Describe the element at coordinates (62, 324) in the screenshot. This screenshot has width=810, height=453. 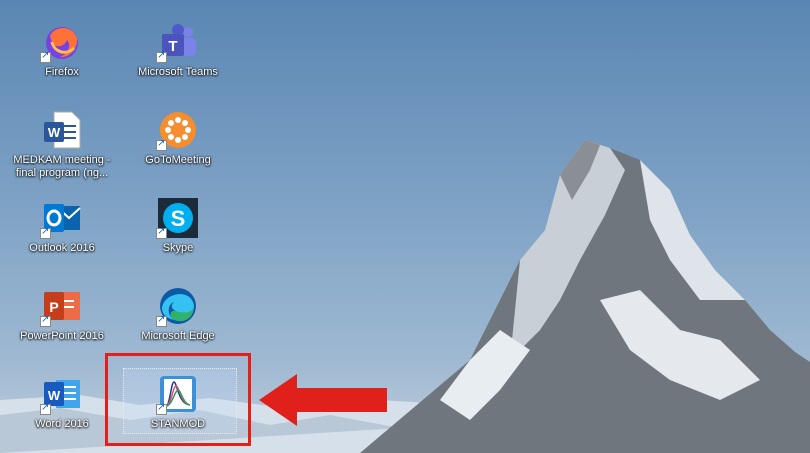
I see `desktop-icon-powerpoint: P PowerPoint 2016` at that location.